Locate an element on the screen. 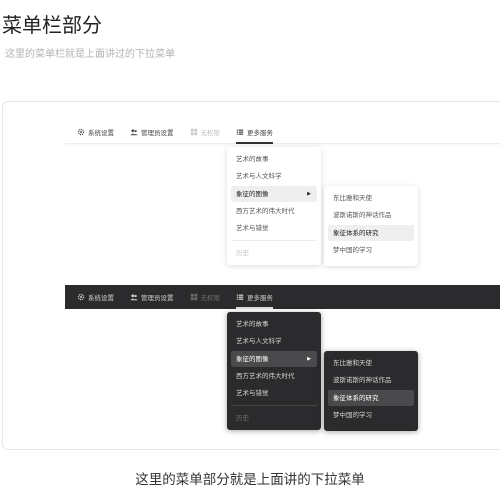 The height and width of the screenshot is (502, 500). dropdown-menu-light: 艺术的故事 艺术与人文科学 象征的图像 ▶ 西方艺术的伟大时代 艺术与错觉 历史 is located at coordinates (274, 206).